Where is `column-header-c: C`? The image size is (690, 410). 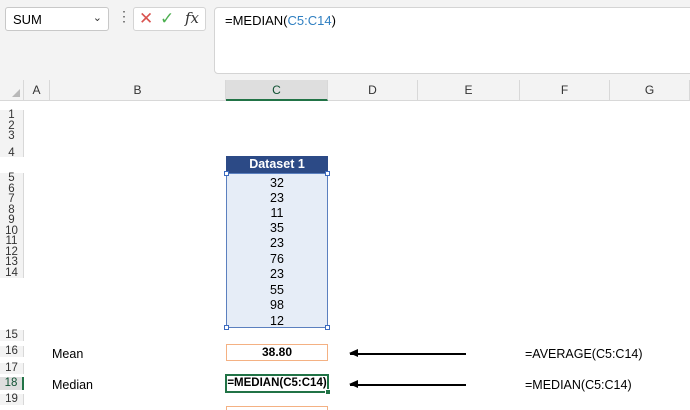
column-header-c: C is located at coordinates (277, 90).